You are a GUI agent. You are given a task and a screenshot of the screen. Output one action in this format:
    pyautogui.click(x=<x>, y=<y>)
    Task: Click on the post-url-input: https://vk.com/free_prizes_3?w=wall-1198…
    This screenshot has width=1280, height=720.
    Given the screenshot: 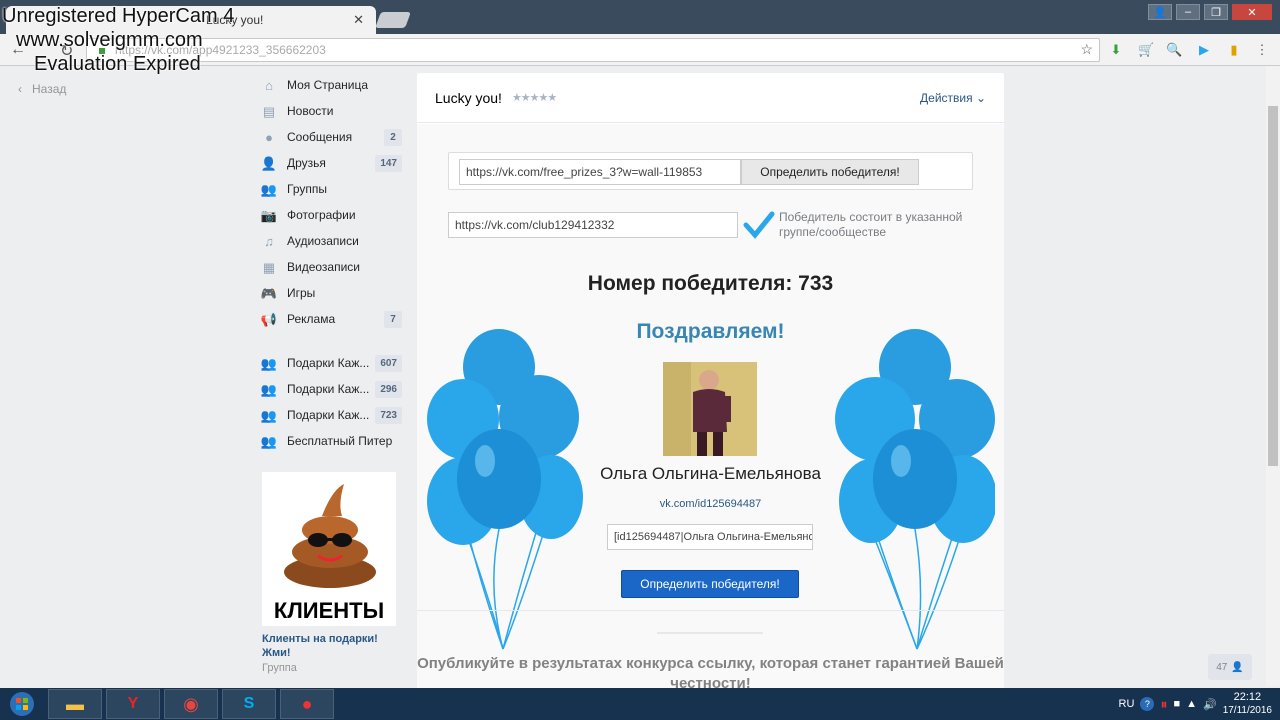 What is the action you would take?
    pyautogui.click(x=600, y=172)
    